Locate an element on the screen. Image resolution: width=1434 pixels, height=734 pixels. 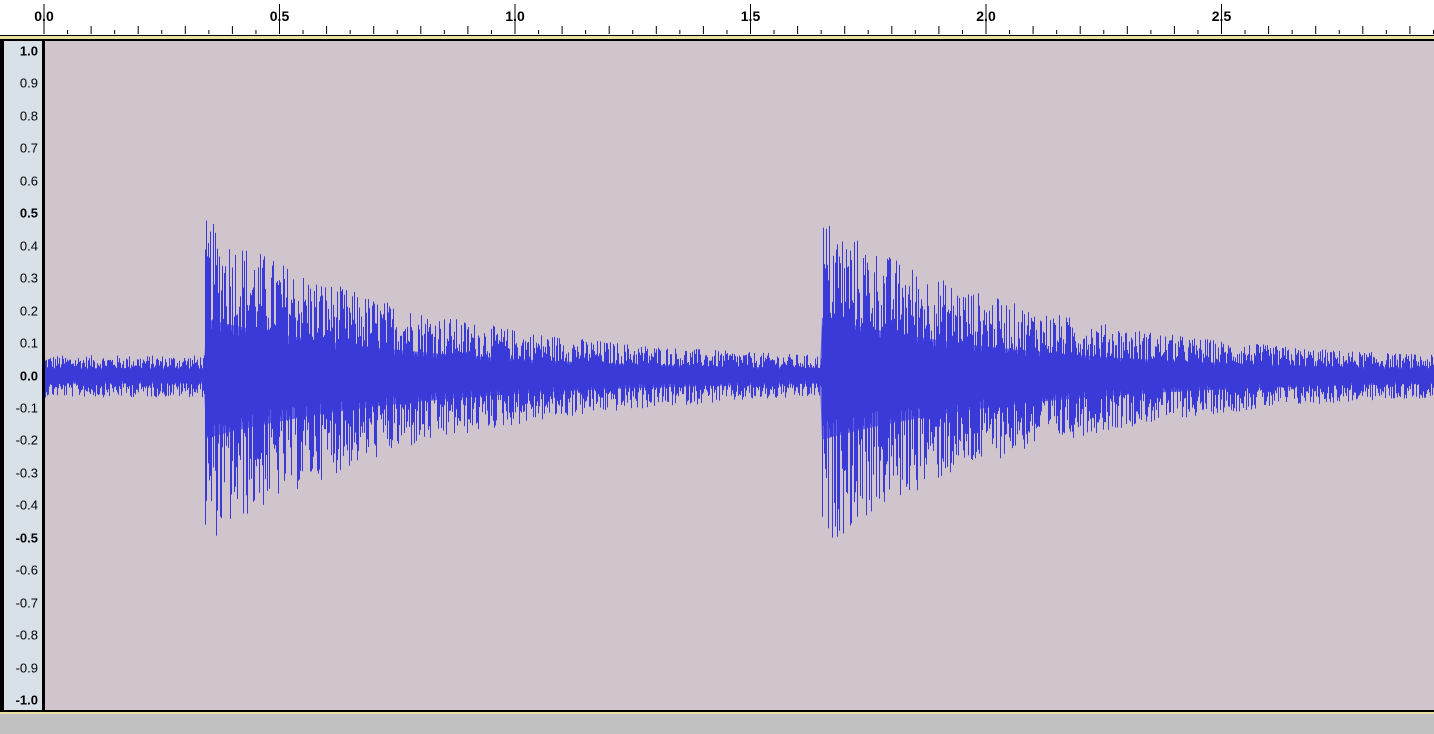
amplitude-label: 0.8 is located at coordinates (28, 116).